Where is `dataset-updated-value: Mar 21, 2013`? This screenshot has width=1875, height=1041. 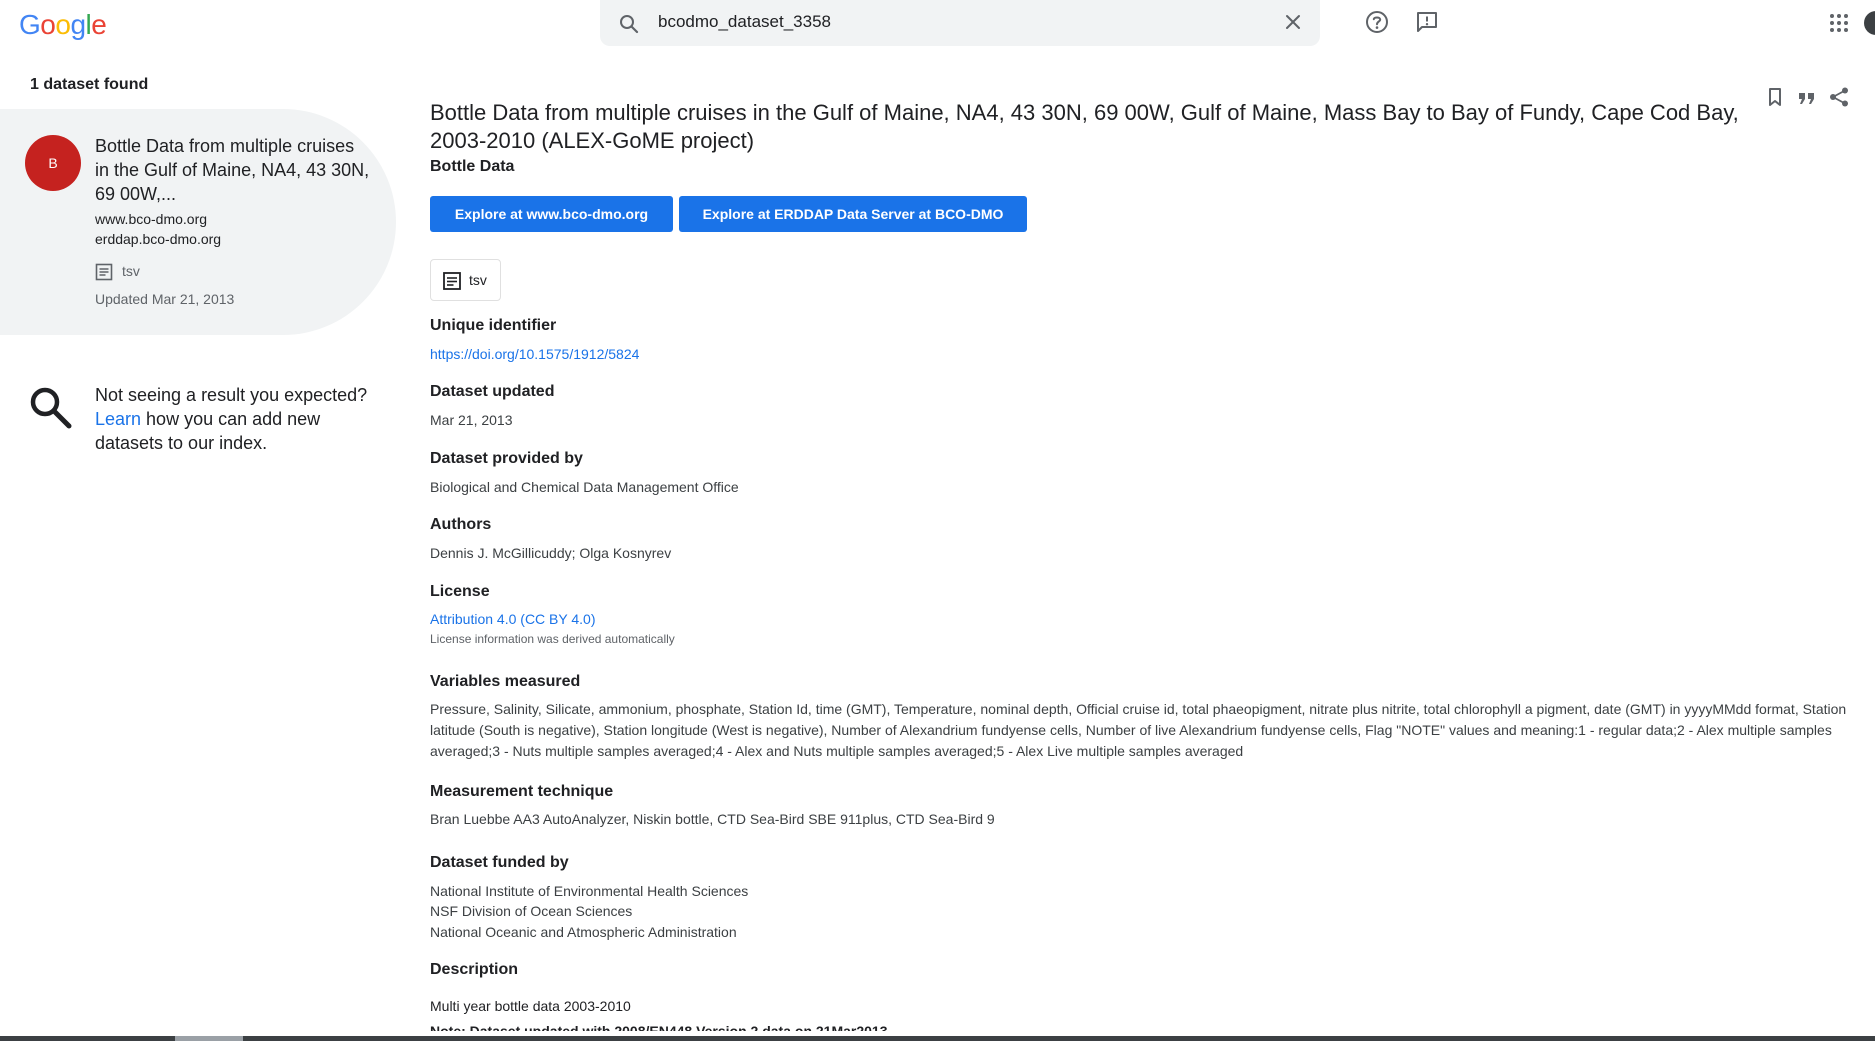 dataset-updated-value: Mar 21, 2013 is located at coordinates (471, 420).